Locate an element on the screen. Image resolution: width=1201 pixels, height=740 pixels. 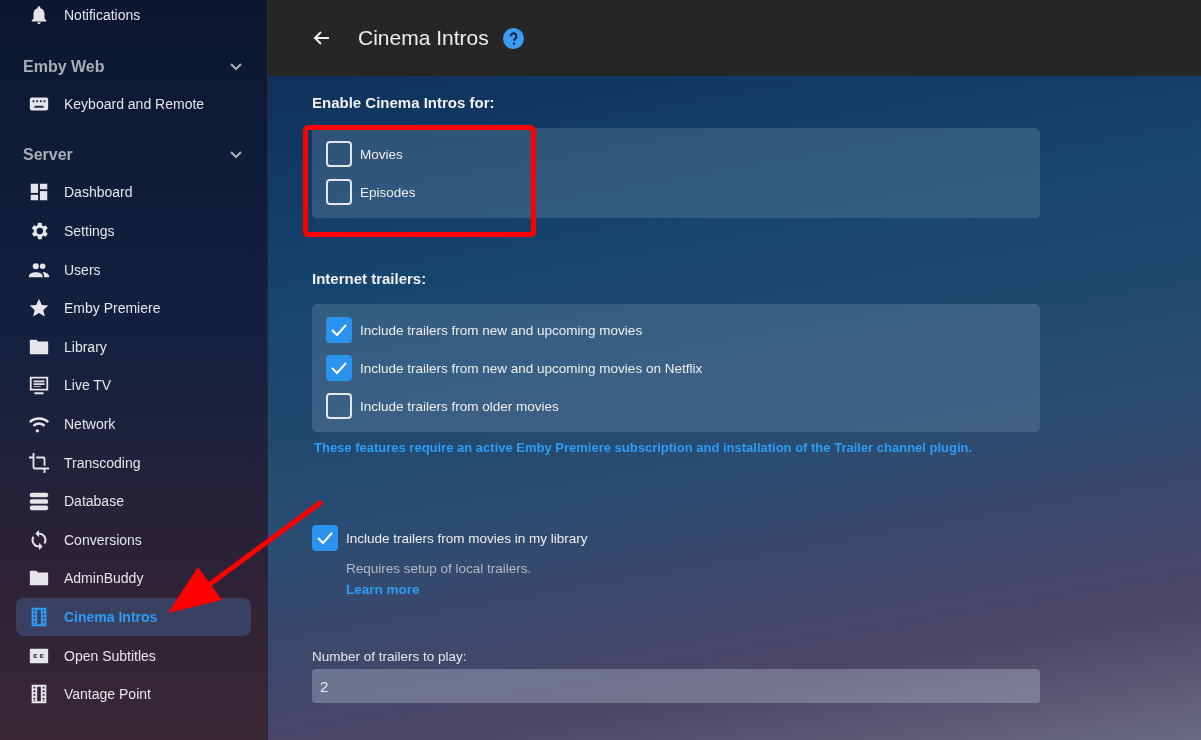
checkbox-label: Include trailers from new and upcoming movies is located at coordinates (501, 330).